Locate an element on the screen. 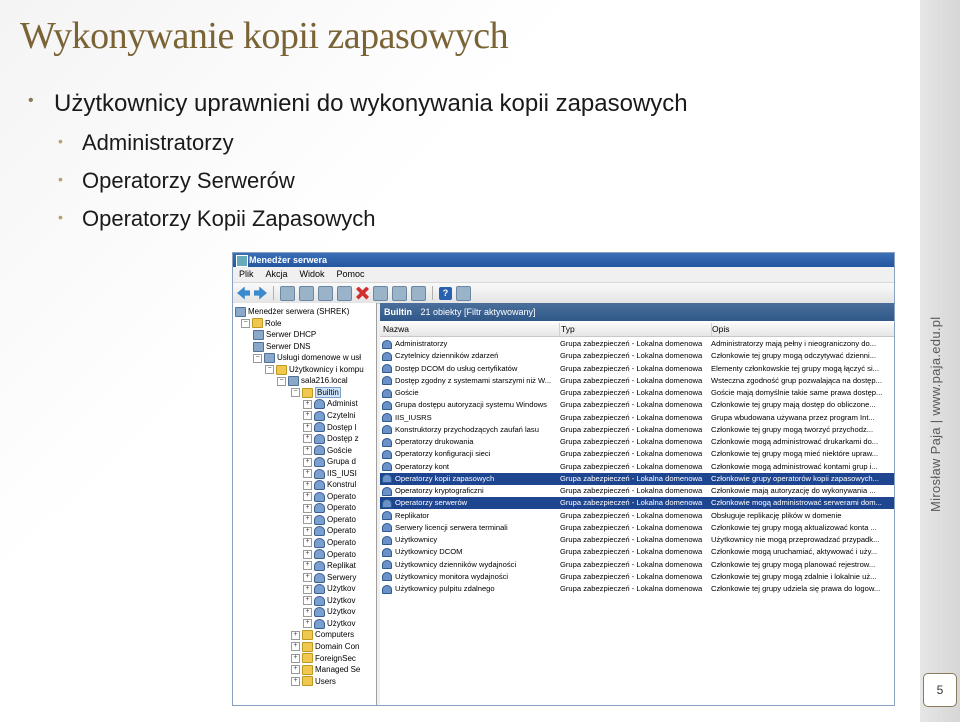  tree-item: + Domain Con is located at coordinates (325, 647).